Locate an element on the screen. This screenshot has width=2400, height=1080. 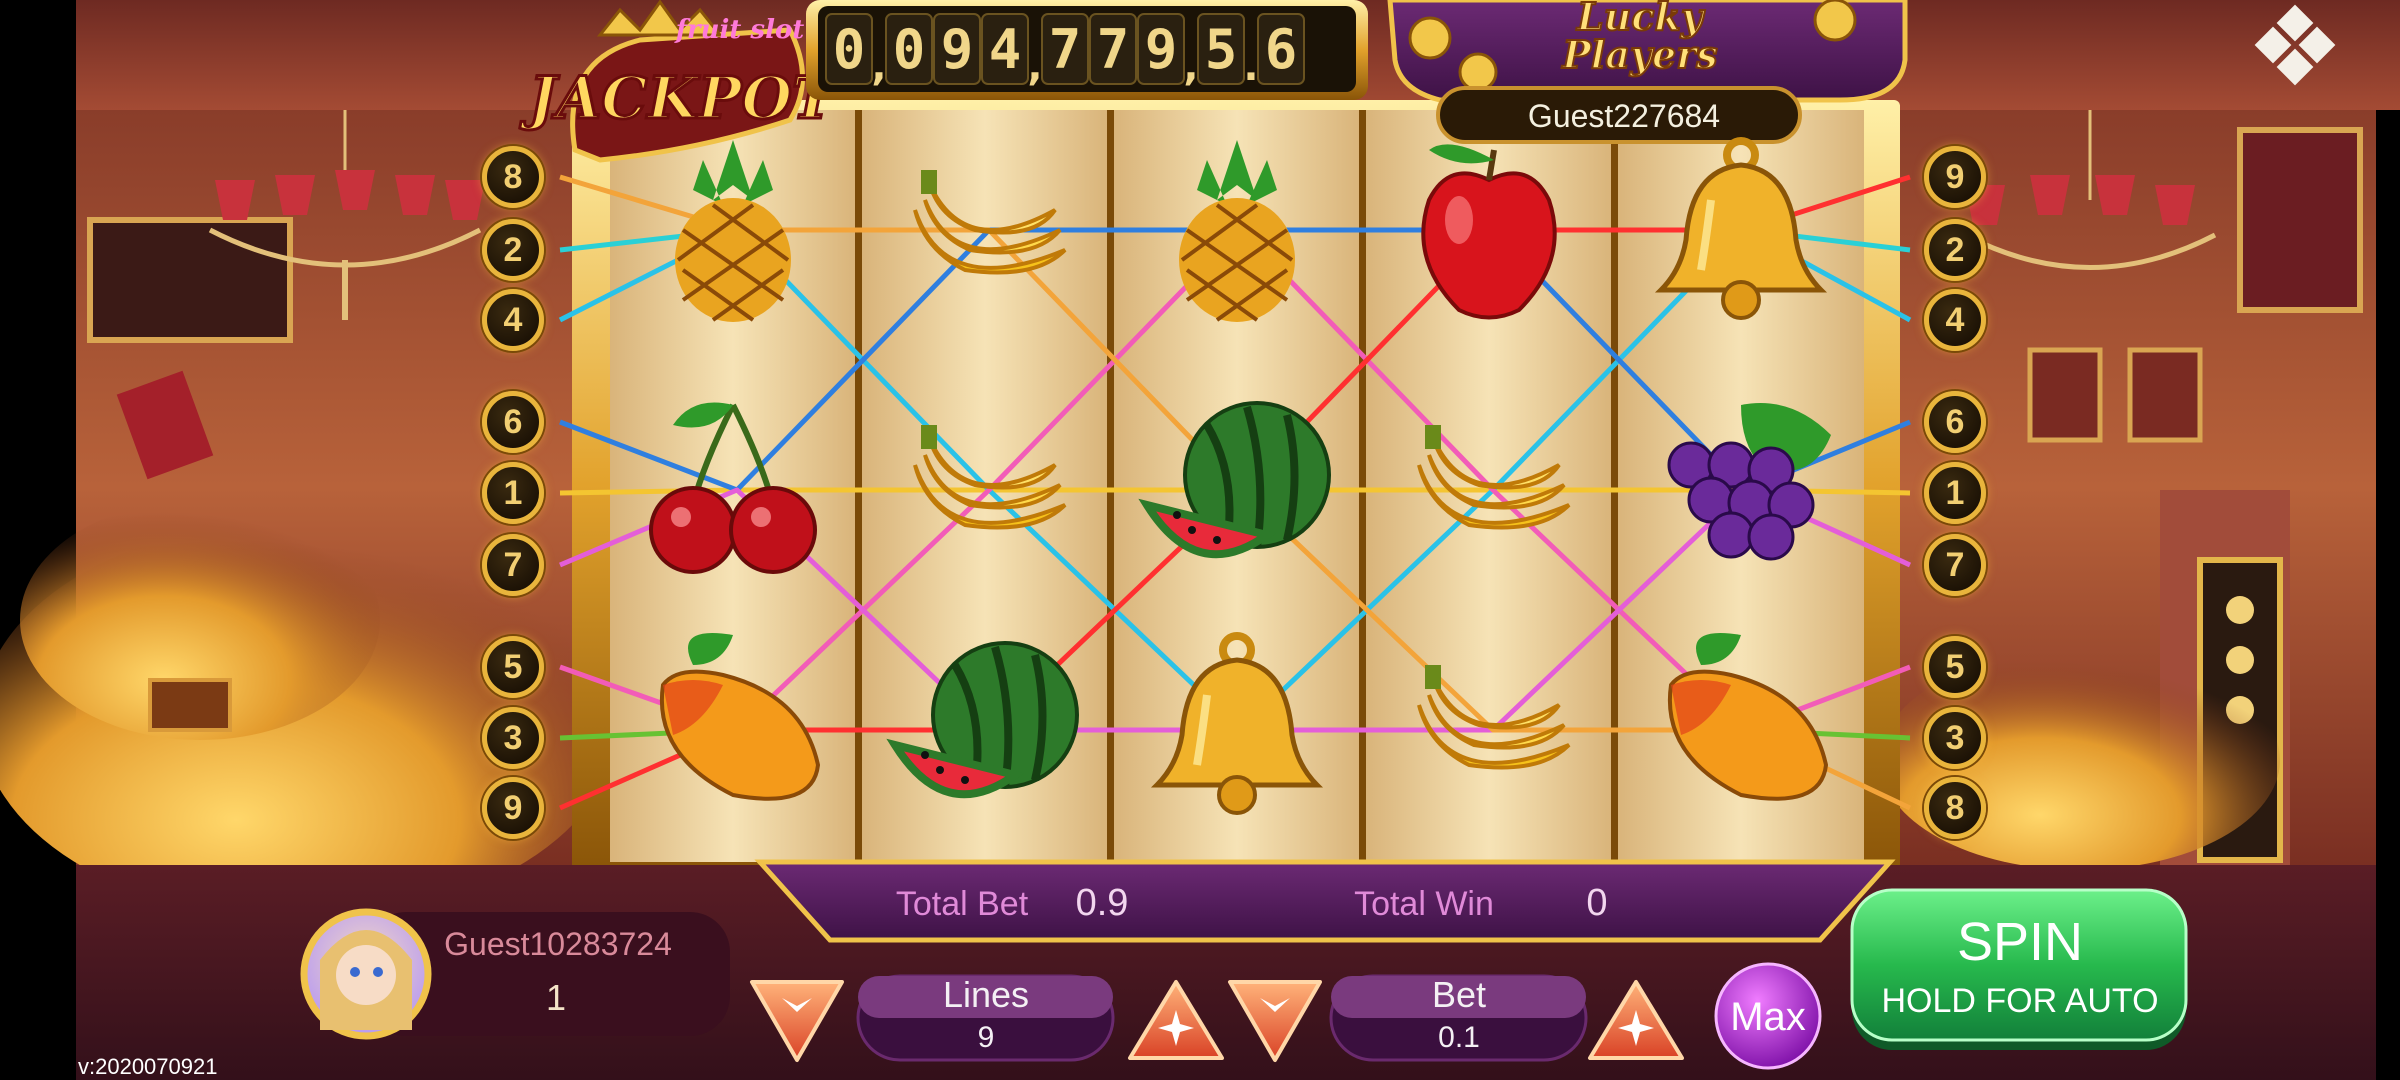
payline-badge-right-7: 7 is located at coordinates (1955, 565).